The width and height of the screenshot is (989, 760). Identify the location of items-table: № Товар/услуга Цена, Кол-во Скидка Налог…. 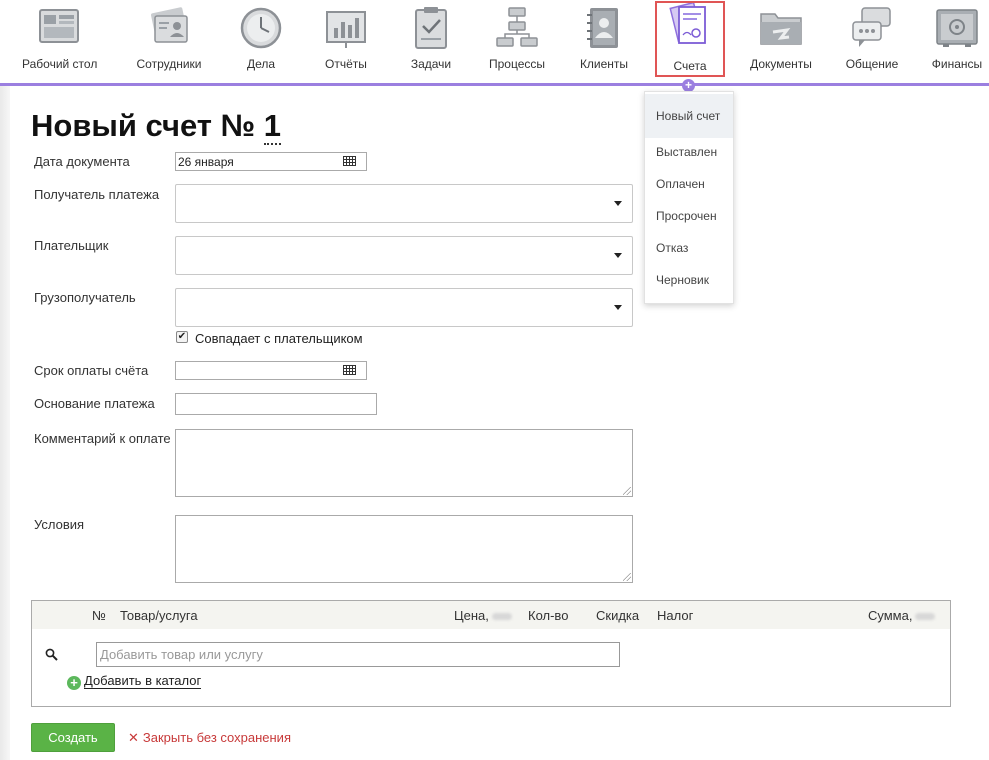
(491, 653).